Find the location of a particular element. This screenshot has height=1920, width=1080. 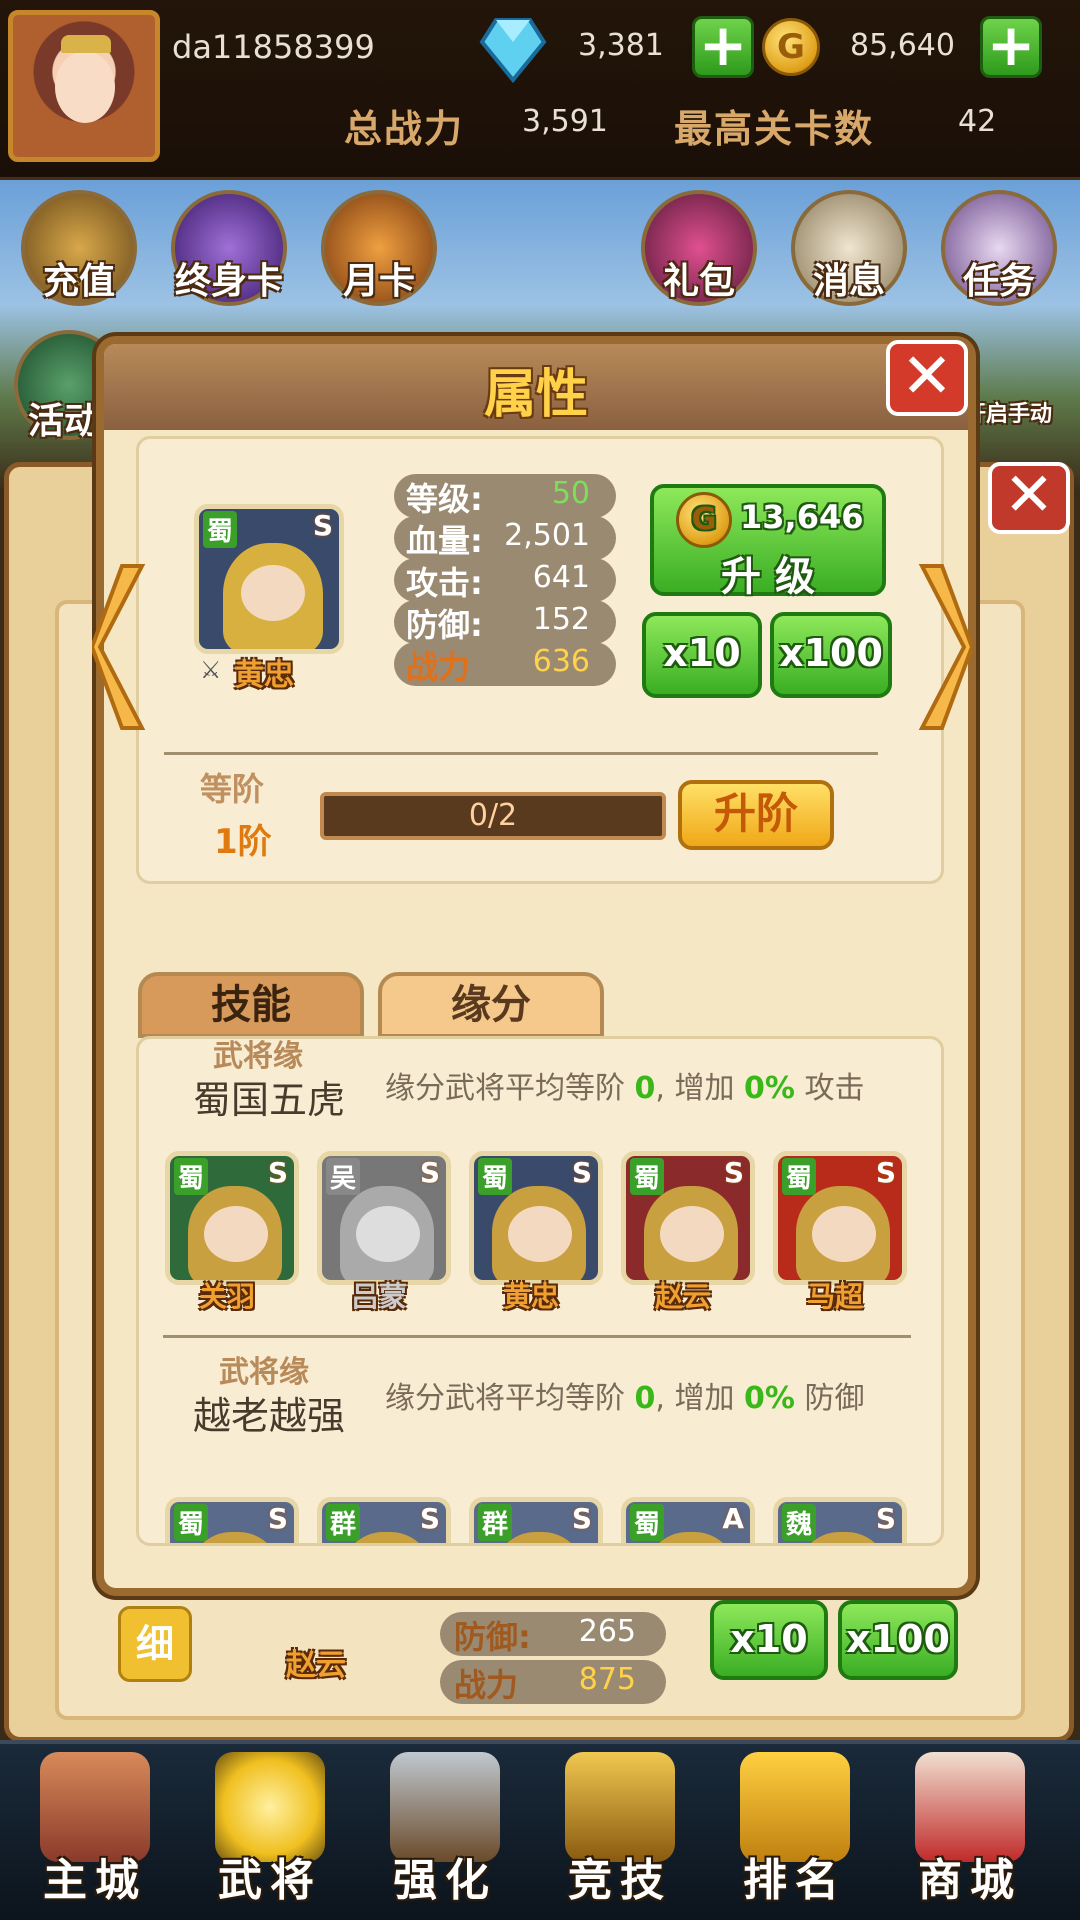

gem-icon is located at coordinates (513, 51).